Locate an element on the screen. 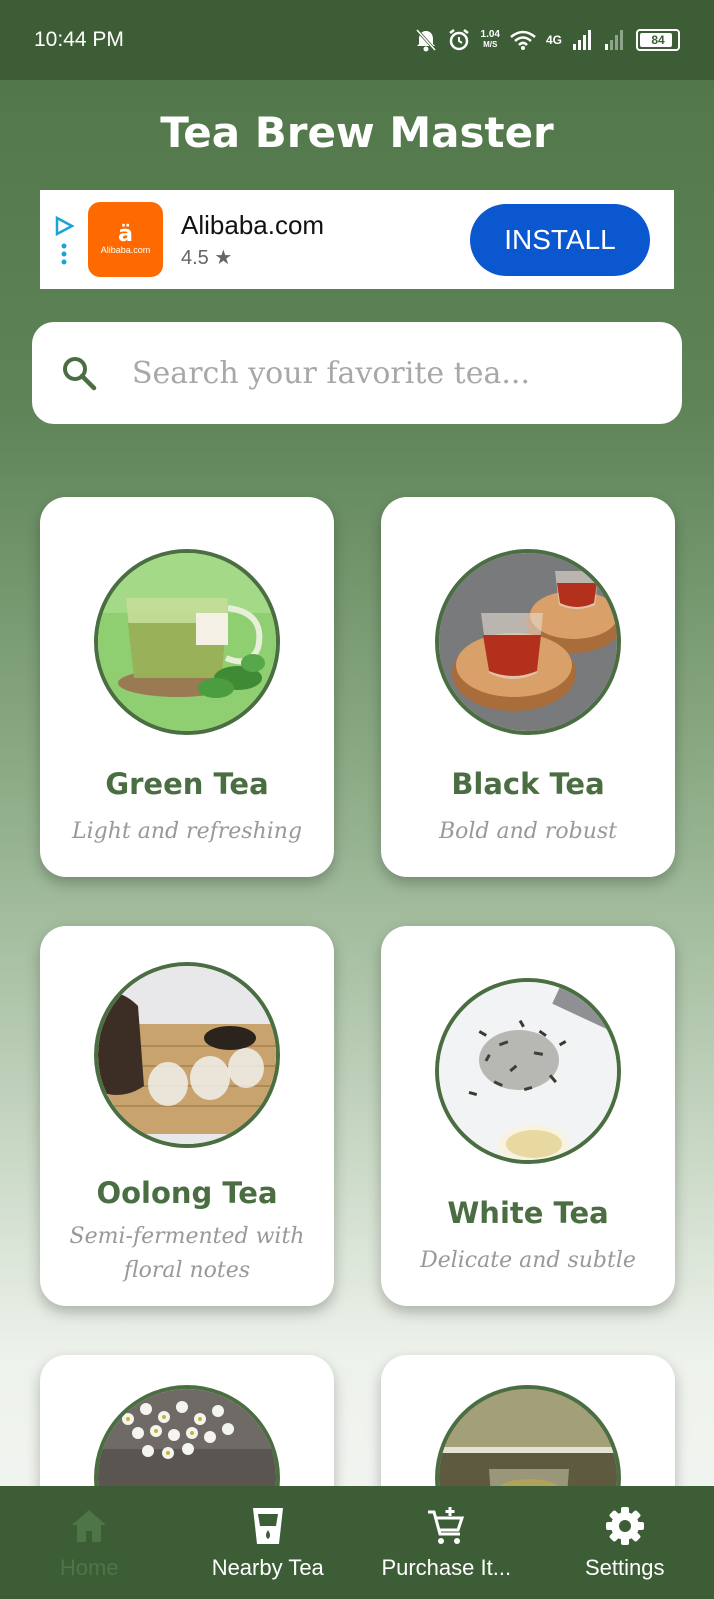  nav-settings: Settings is located at coordinates (625, 1542).